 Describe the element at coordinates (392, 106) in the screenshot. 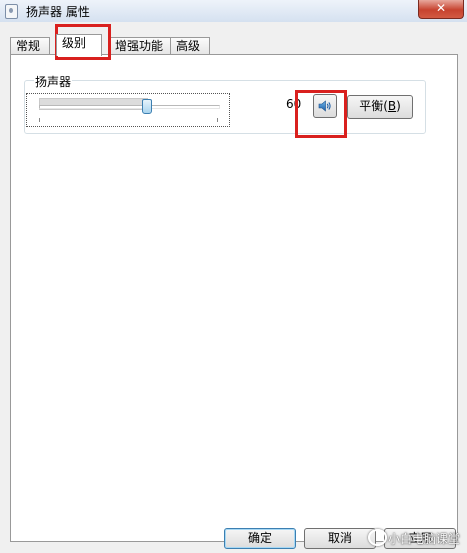

I see `balance-accel-key: B` at that location.